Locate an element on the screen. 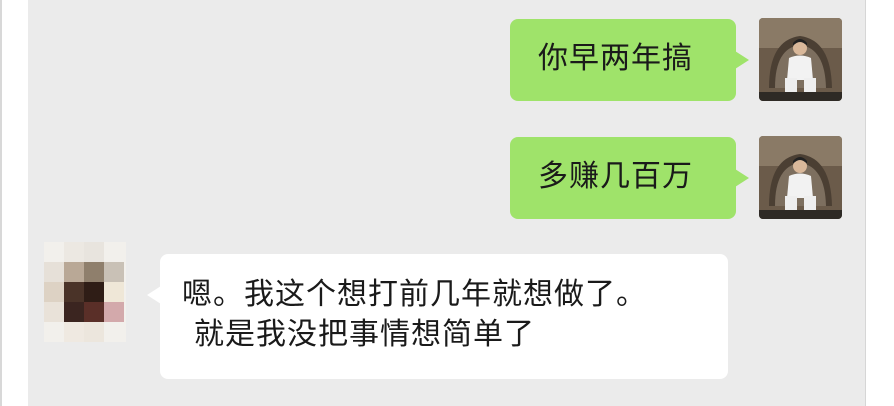  message-bubble-self: 你早两年搞 is located at coordinates (629, 60).